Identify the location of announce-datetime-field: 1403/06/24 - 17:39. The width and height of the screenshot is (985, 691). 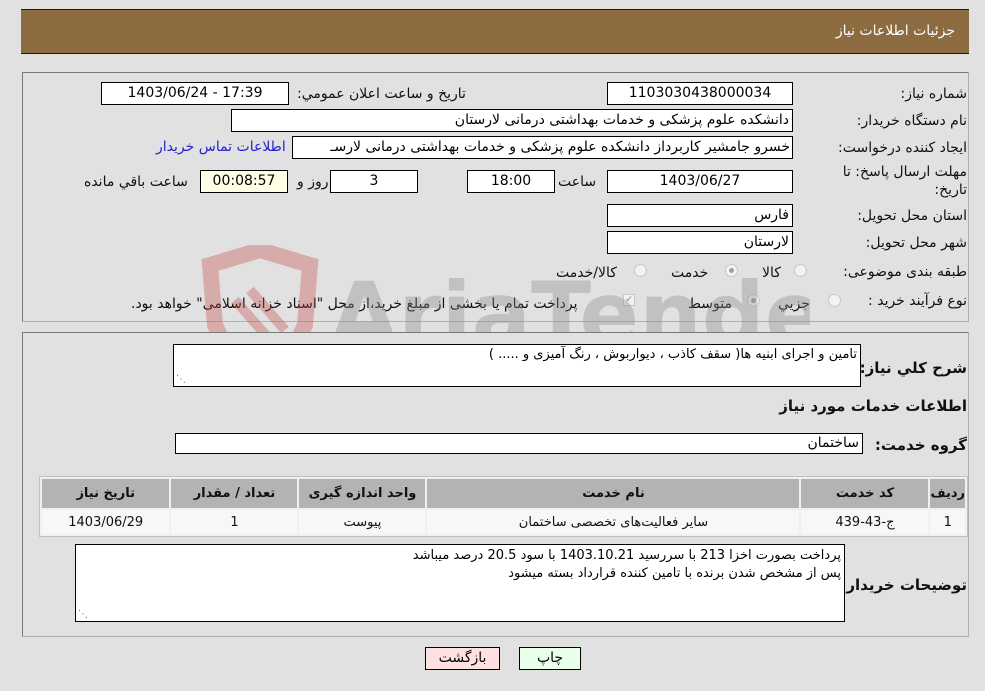
(195, 93).